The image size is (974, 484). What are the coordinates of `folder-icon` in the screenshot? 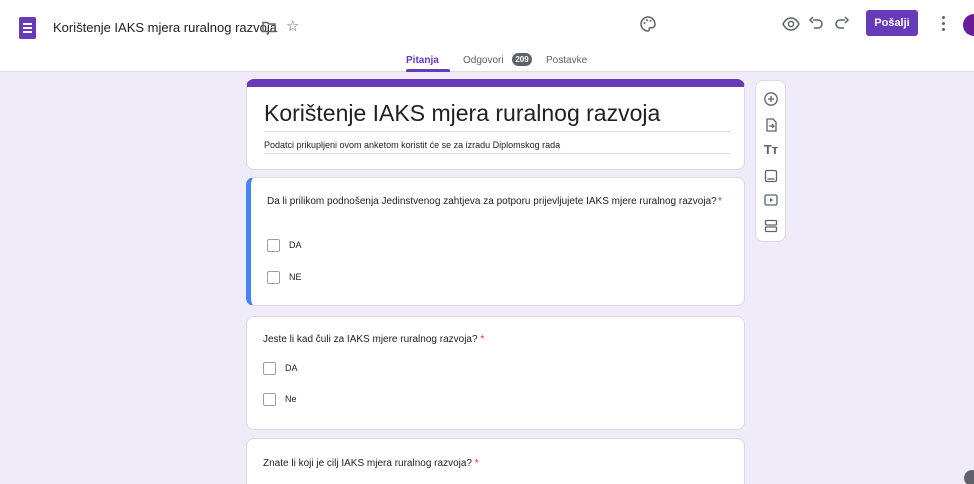 It's located at (269, 27).